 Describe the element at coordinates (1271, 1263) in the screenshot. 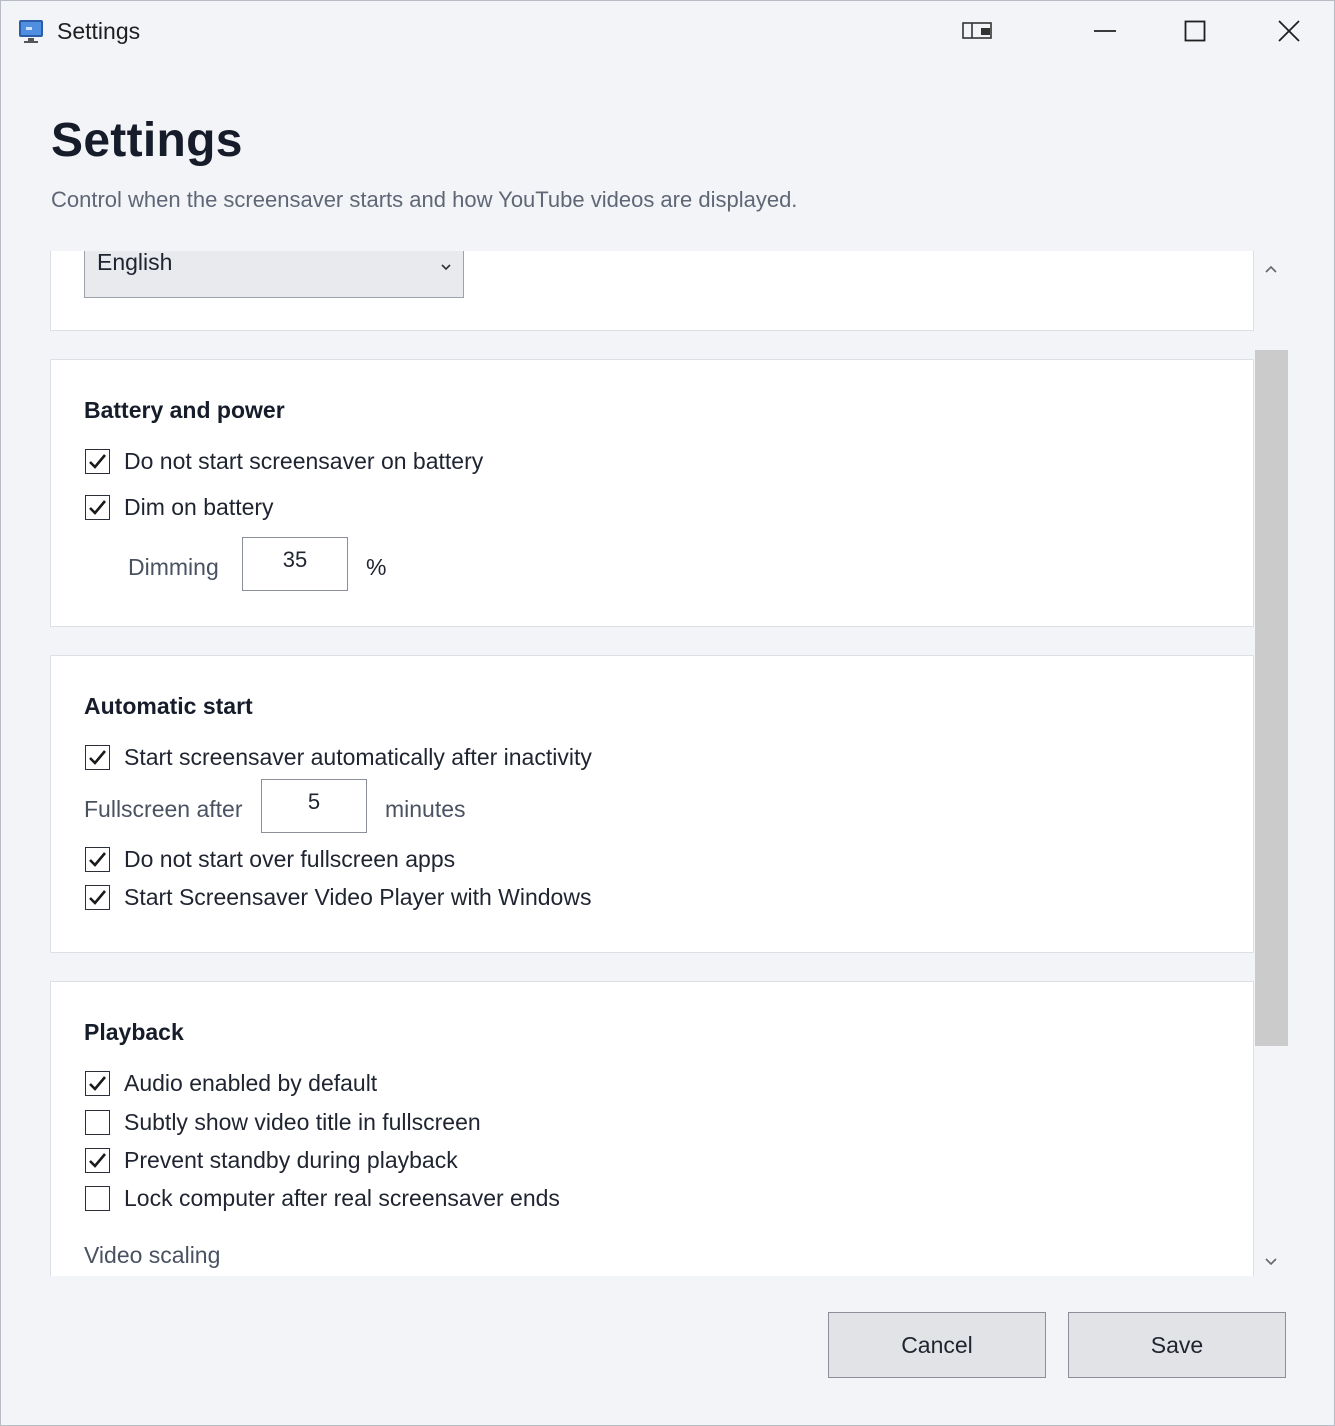

I see `scroll-down-arrow-icon` at that location.